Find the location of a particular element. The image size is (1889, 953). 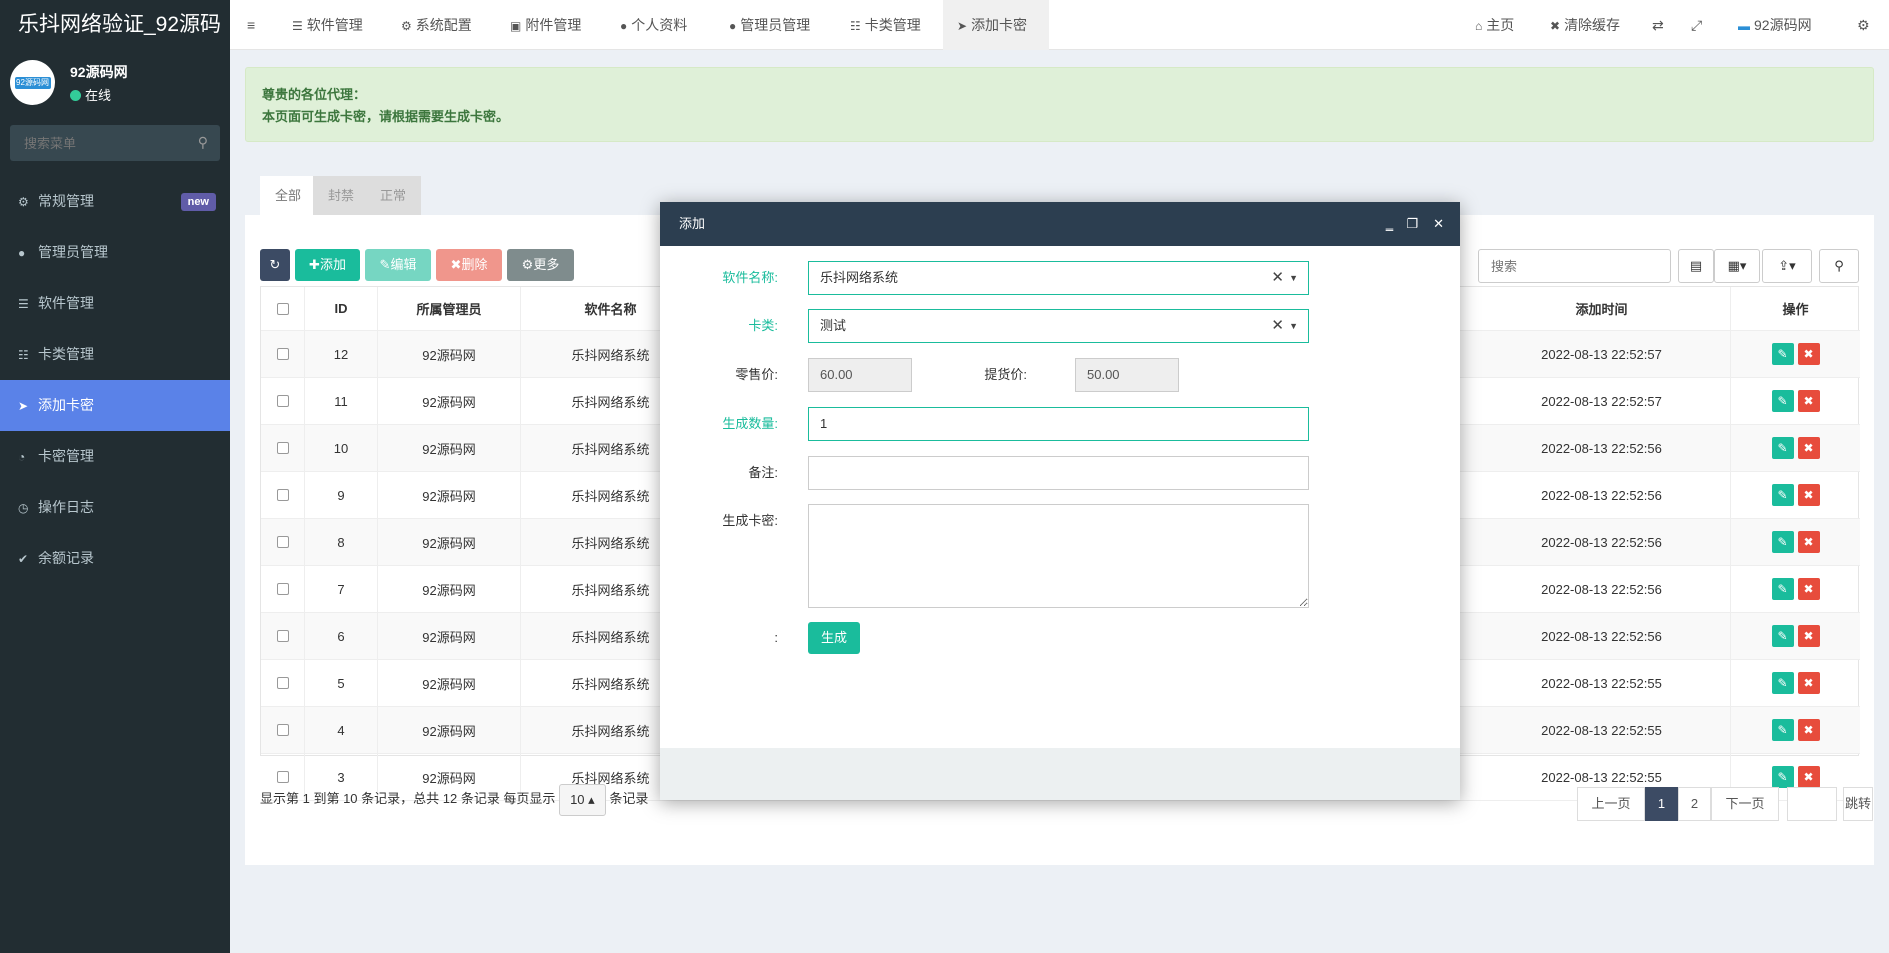

refresh-button: ↻ is located at coordinates (275, 265).